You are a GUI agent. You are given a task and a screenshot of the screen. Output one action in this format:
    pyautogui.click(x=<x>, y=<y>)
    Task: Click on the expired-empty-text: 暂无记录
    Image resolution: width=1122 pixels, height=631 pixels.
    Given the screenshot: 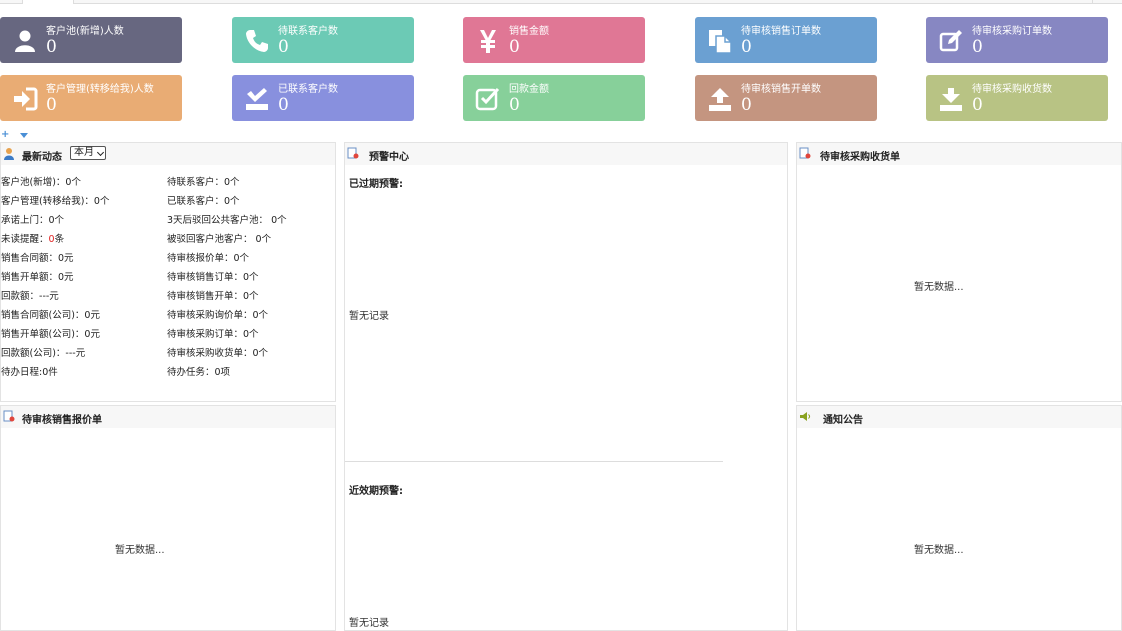 What is the action you would take?
    pyautogui.click(x=369, y=316)
    